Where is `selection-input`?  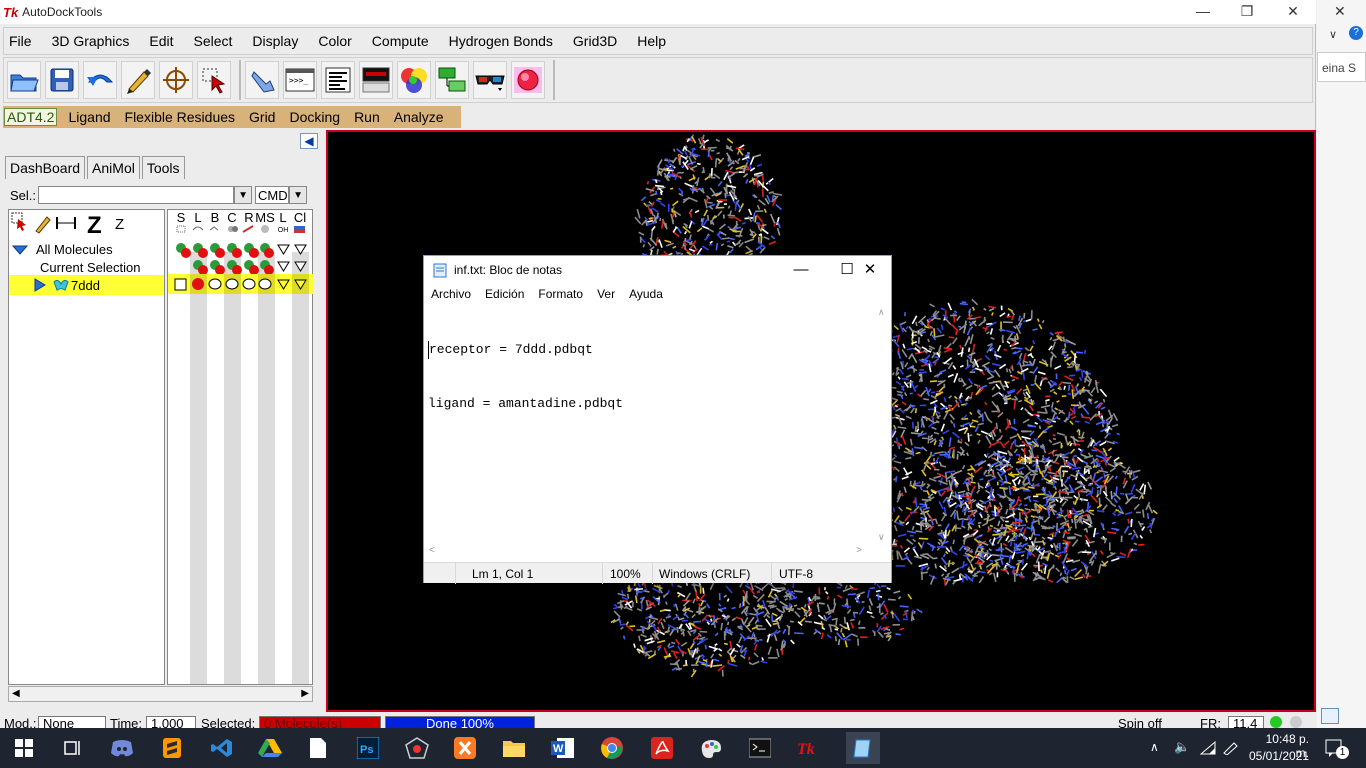
selection-input is located at coordinates (136, 195).